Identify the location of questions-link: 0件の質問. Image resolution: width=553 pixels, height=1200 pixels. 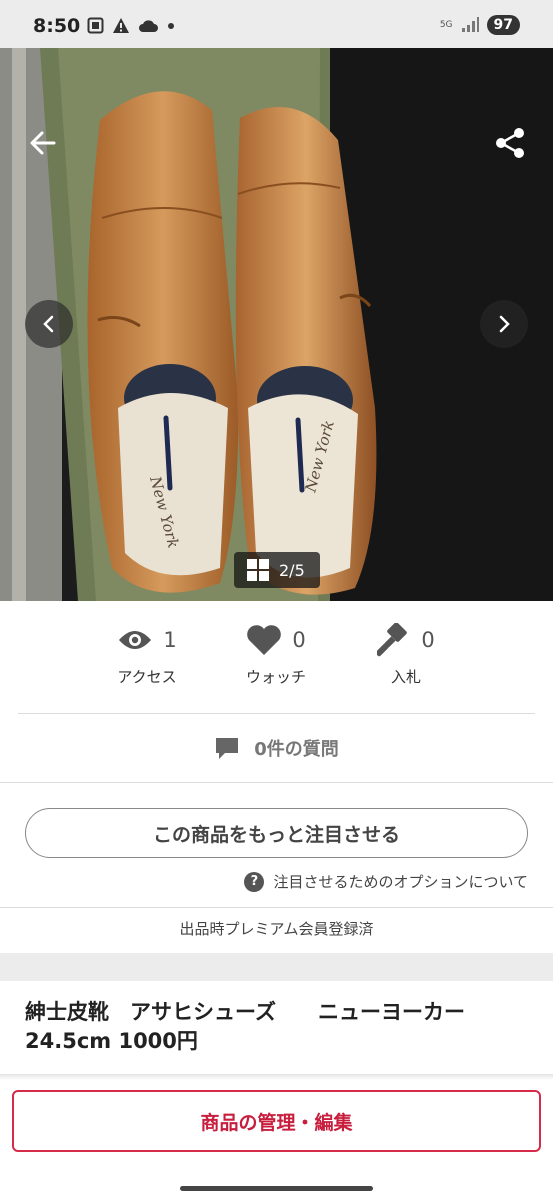
(276, 748).